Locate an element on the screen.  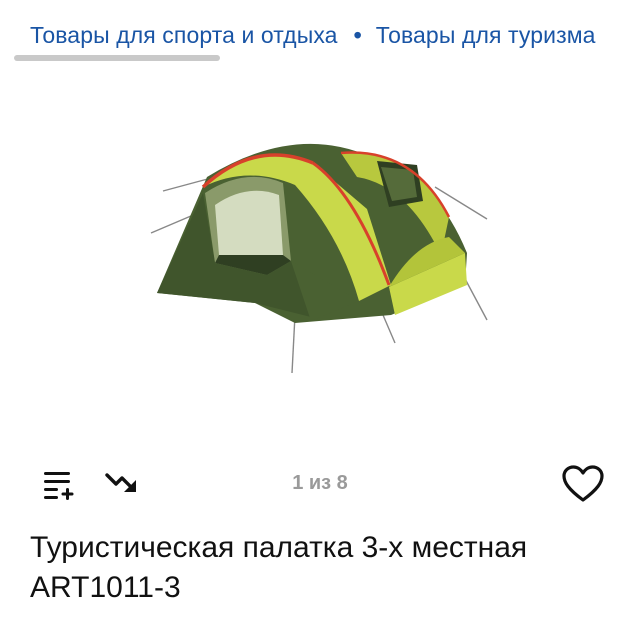
breadcrumb-item-tourism: Товары для туризма is located at coordinates (486, 35).